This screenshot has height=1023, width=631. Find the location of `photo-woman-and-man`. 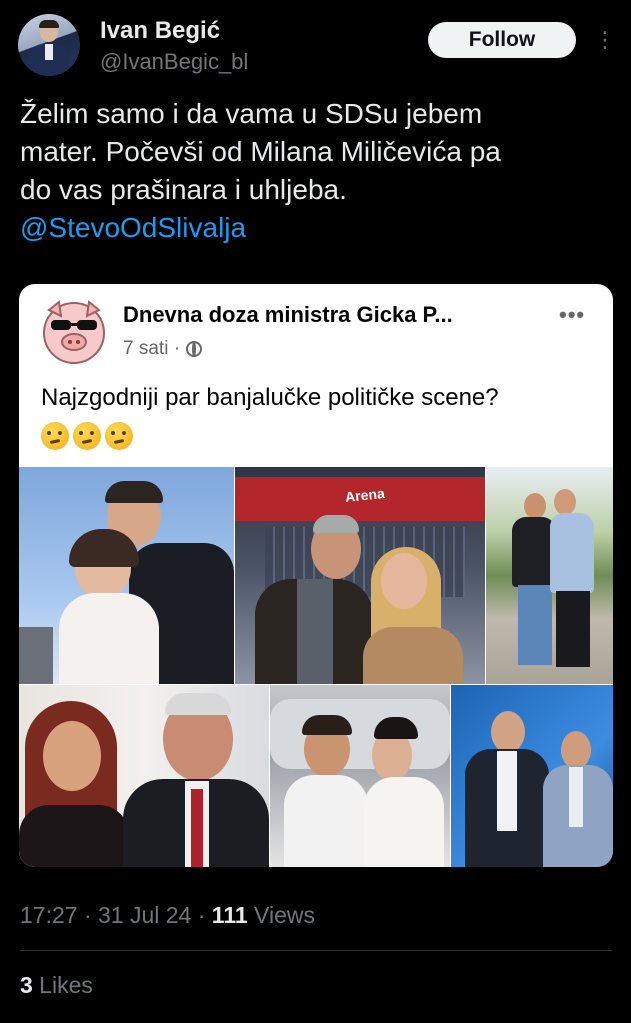

photo-woman-and-man is located at coordinates (144, 776).